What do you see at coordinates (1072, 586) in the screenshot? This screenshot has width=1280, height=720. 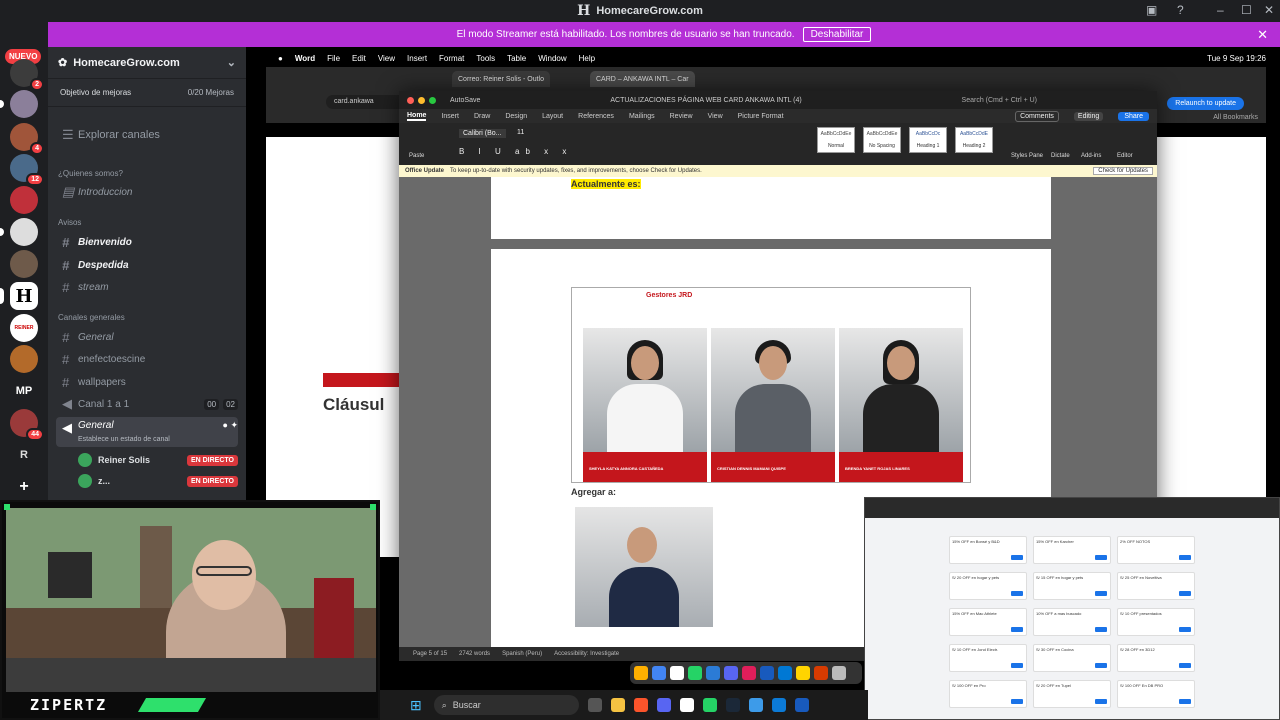 I see `coupon-card: S/ 15 OFF en hogar y pets` at bounding box center [1072, 586].